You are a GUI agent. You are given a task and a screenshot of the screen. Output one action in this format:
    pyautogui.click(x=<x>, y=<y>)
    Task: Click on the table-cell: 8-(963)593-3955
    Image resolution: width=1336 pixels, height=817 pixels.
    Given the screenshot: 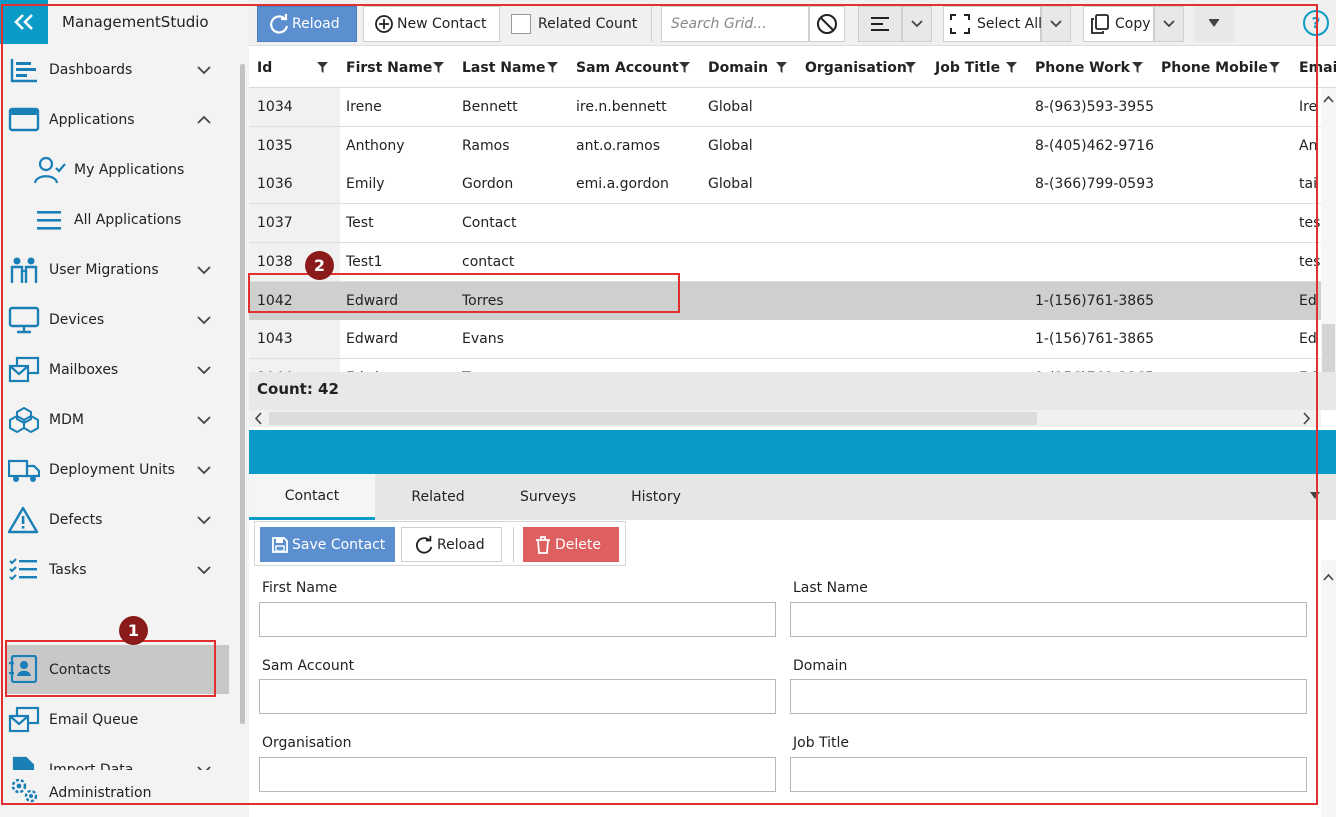 What is the action you would take?
    pyautogui.click(x=1095, y=107)
    